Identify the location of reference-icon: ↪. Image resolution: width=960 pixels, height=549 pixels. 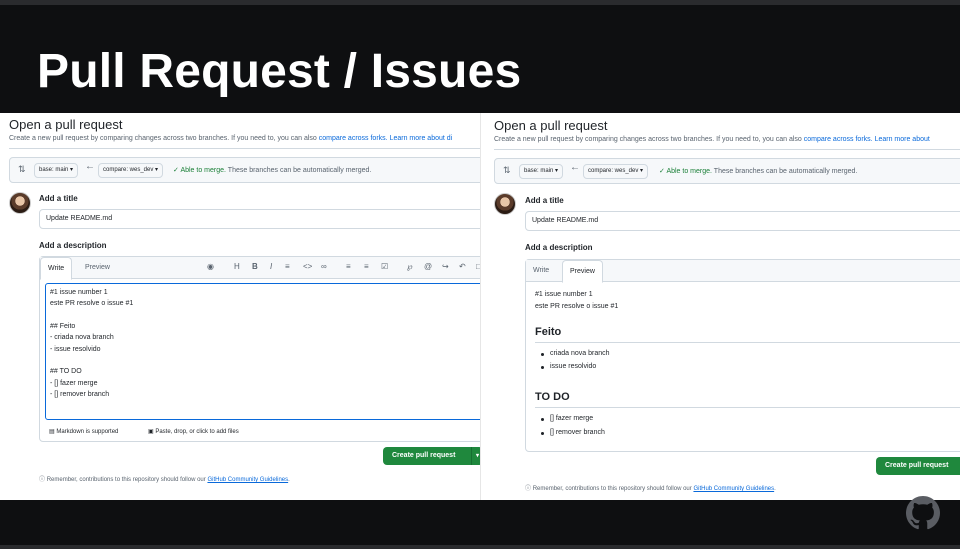
(445, 266).